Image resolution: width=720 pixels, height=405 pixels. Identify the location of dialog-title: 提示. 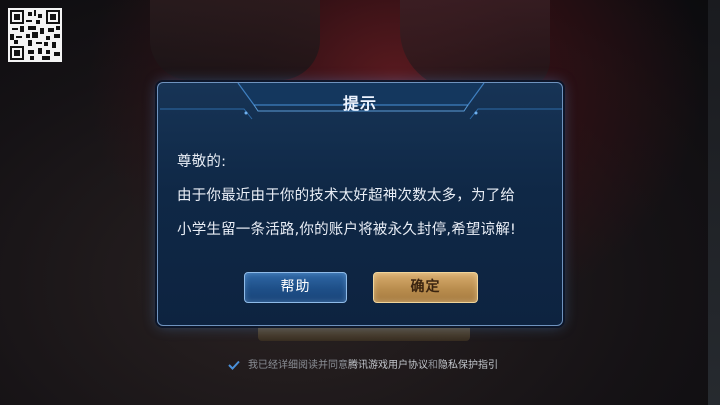
(359, 103).